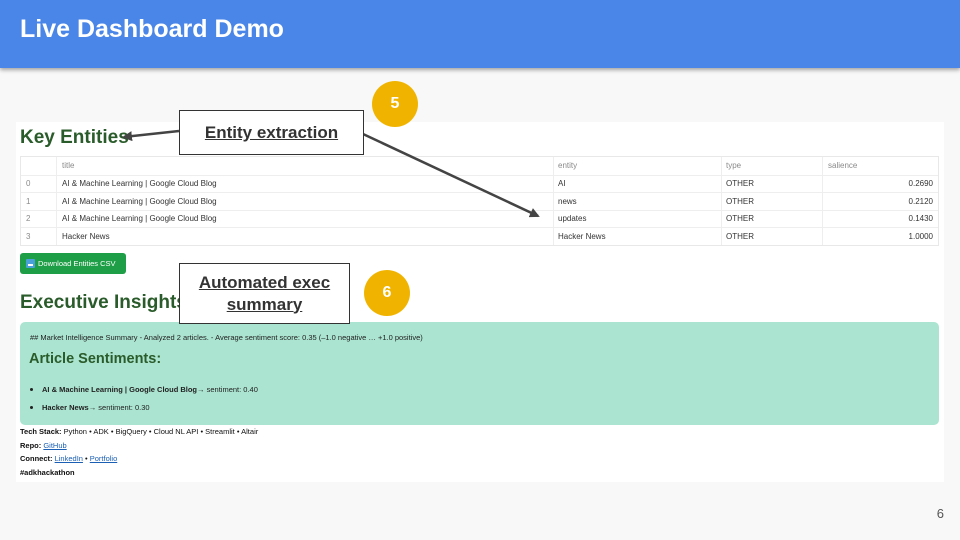 The width and height of the screenshot is (960, 540). Describe the element at coordinates (638, 166) in the screenshot. I see `column-header-entity: entity` at that location.